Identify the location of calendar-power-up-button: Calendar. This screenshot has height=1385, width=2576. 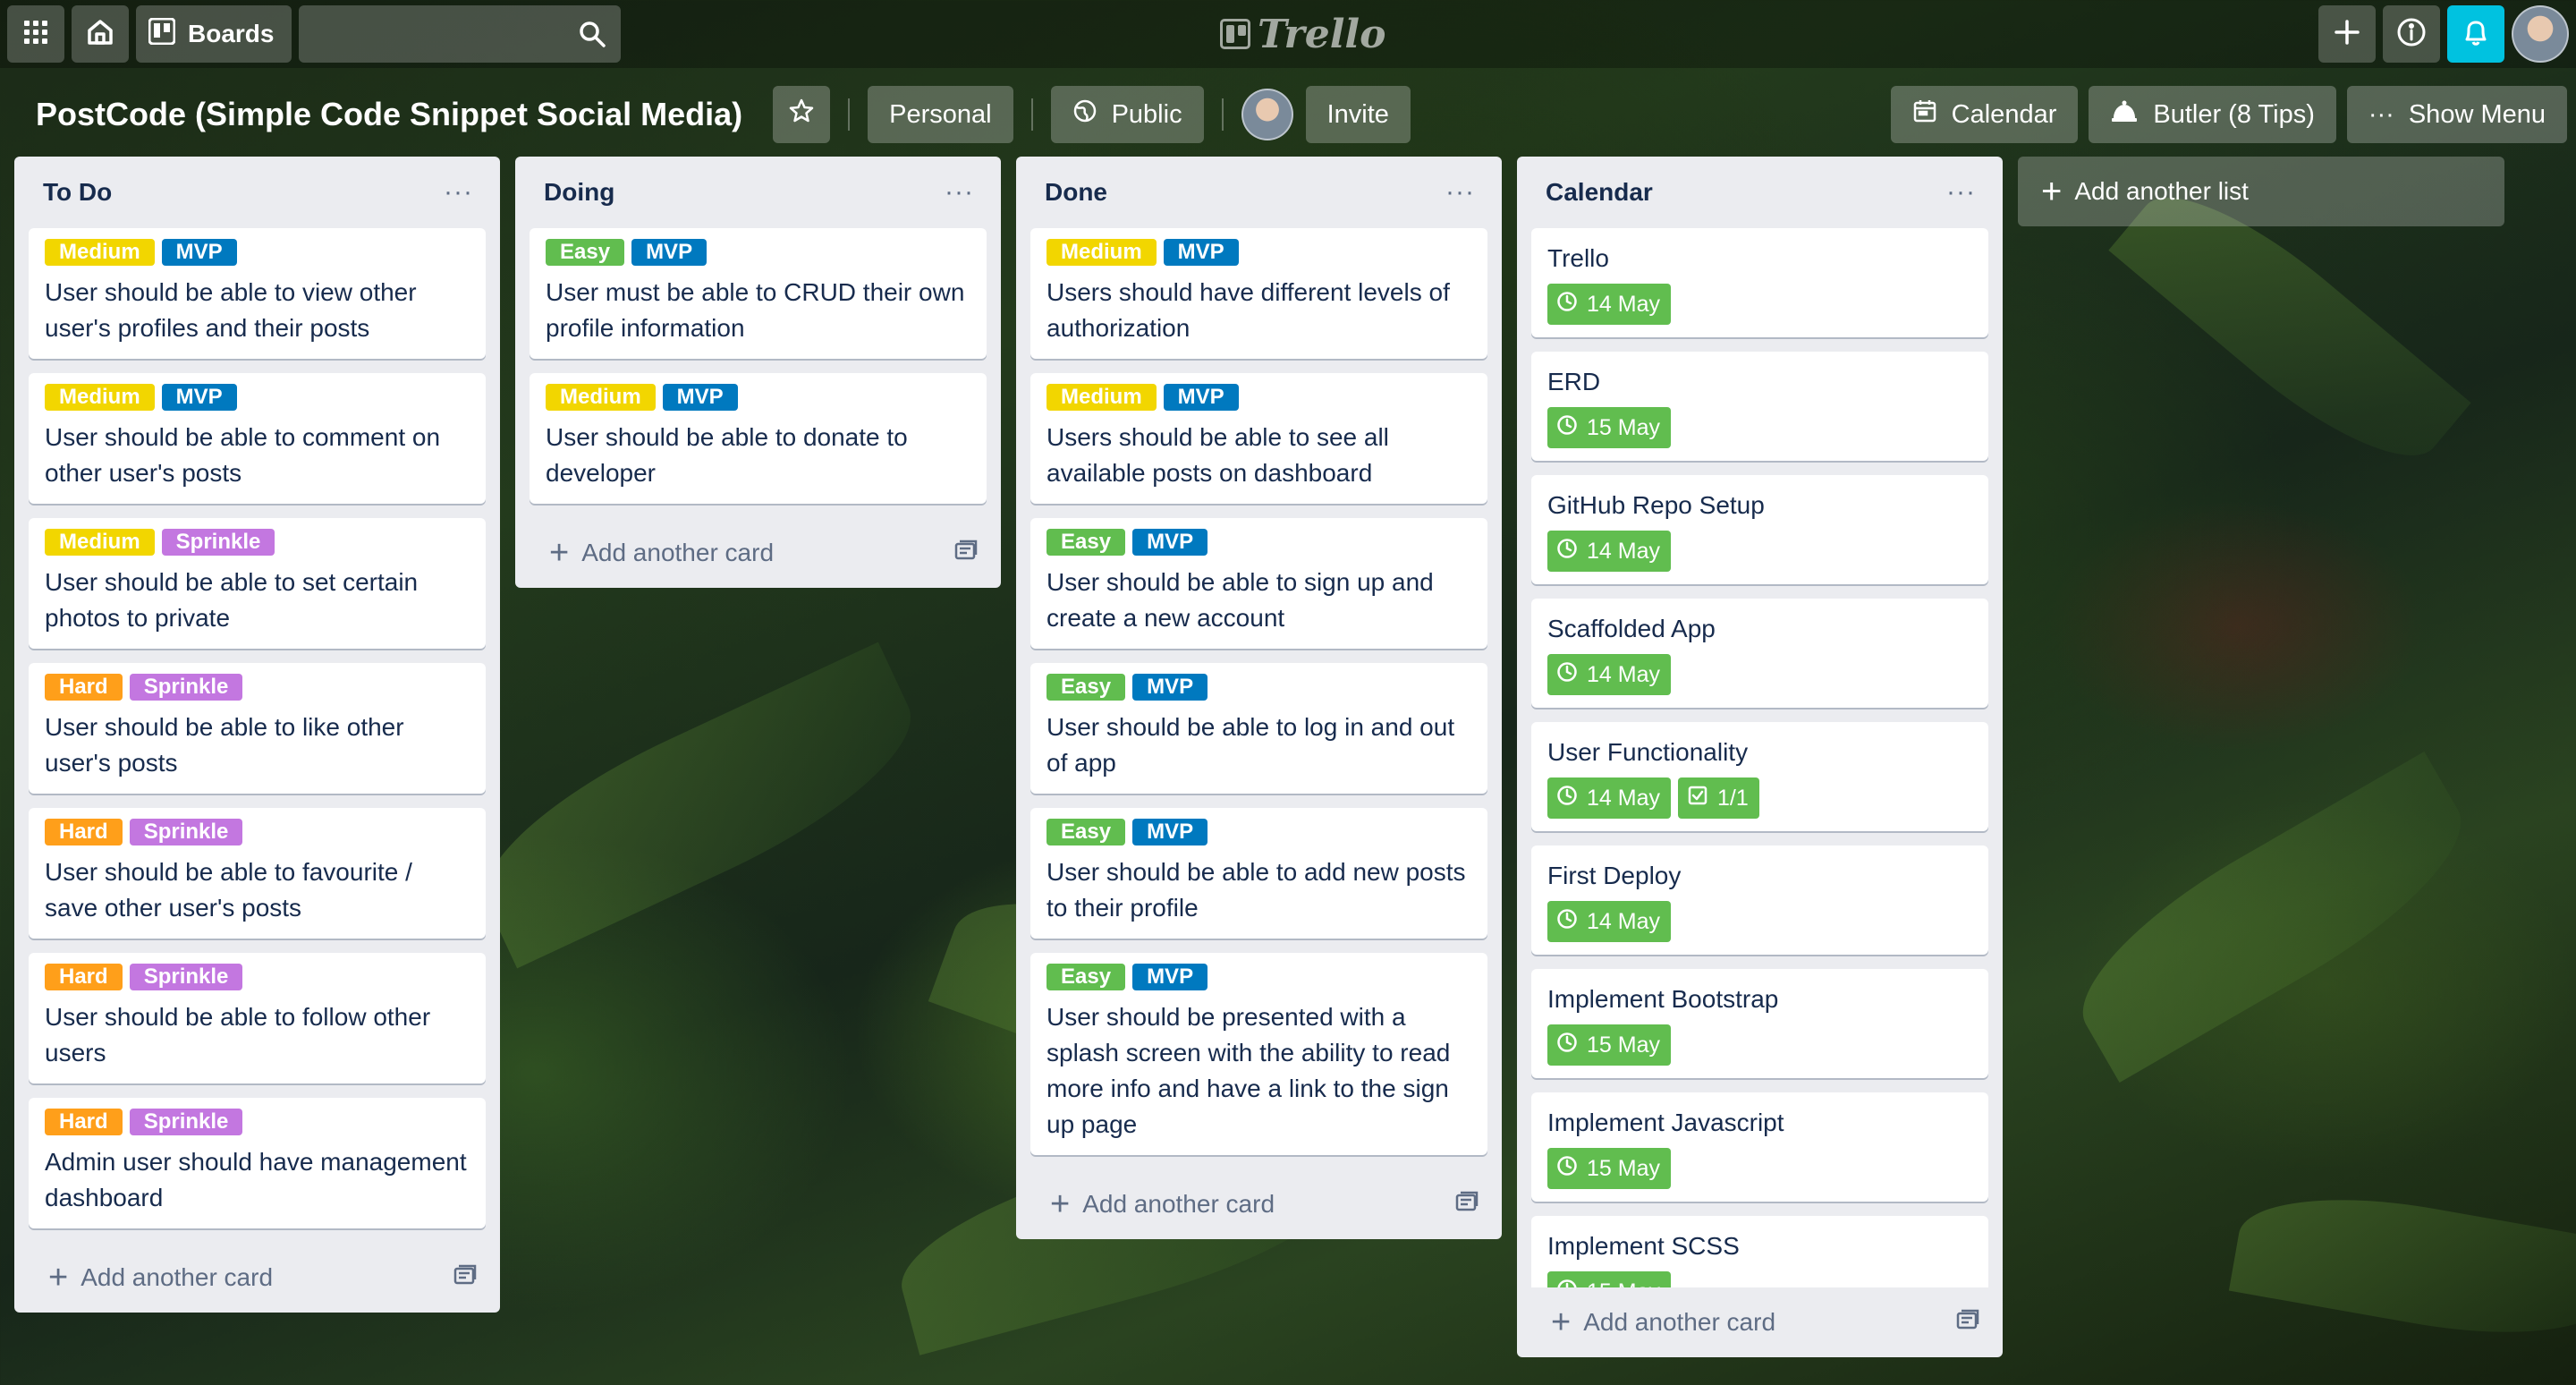
(1984, 114).